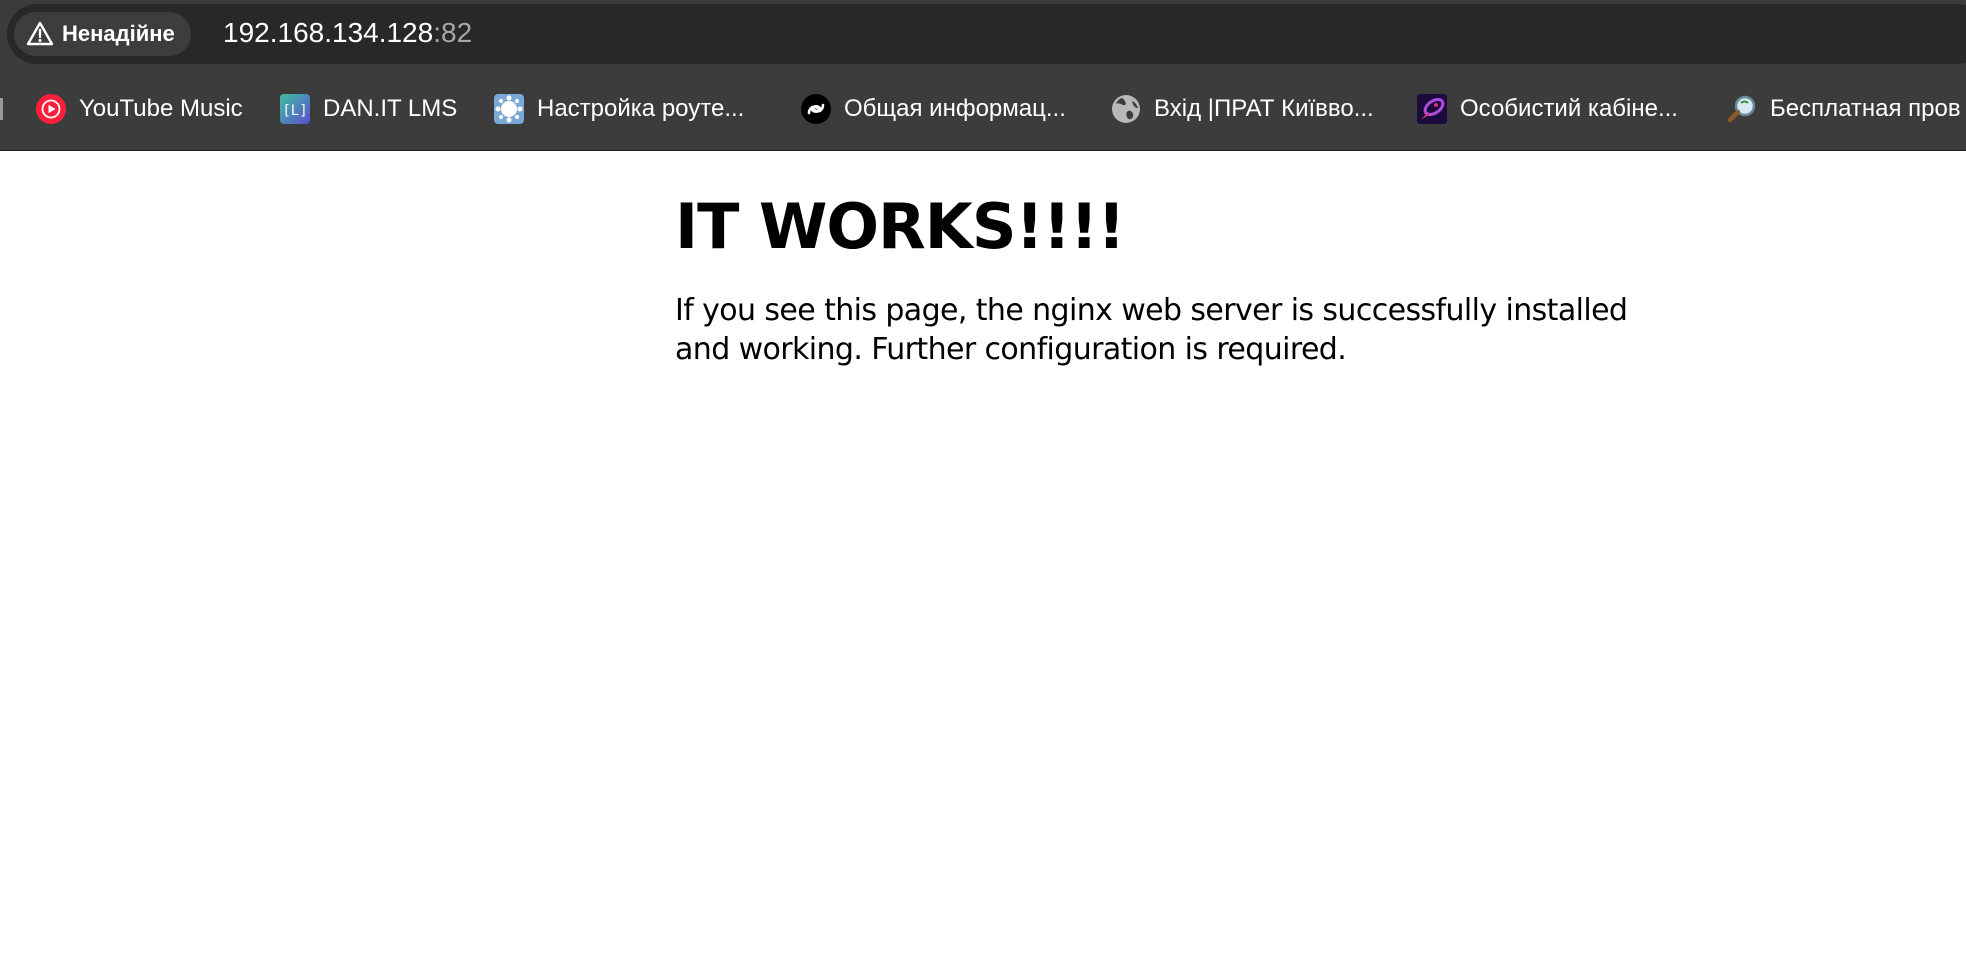  What do you see at coordinates (509, 109) in the screenshot?
I see `router-icon` at bounding box center [509, 109].